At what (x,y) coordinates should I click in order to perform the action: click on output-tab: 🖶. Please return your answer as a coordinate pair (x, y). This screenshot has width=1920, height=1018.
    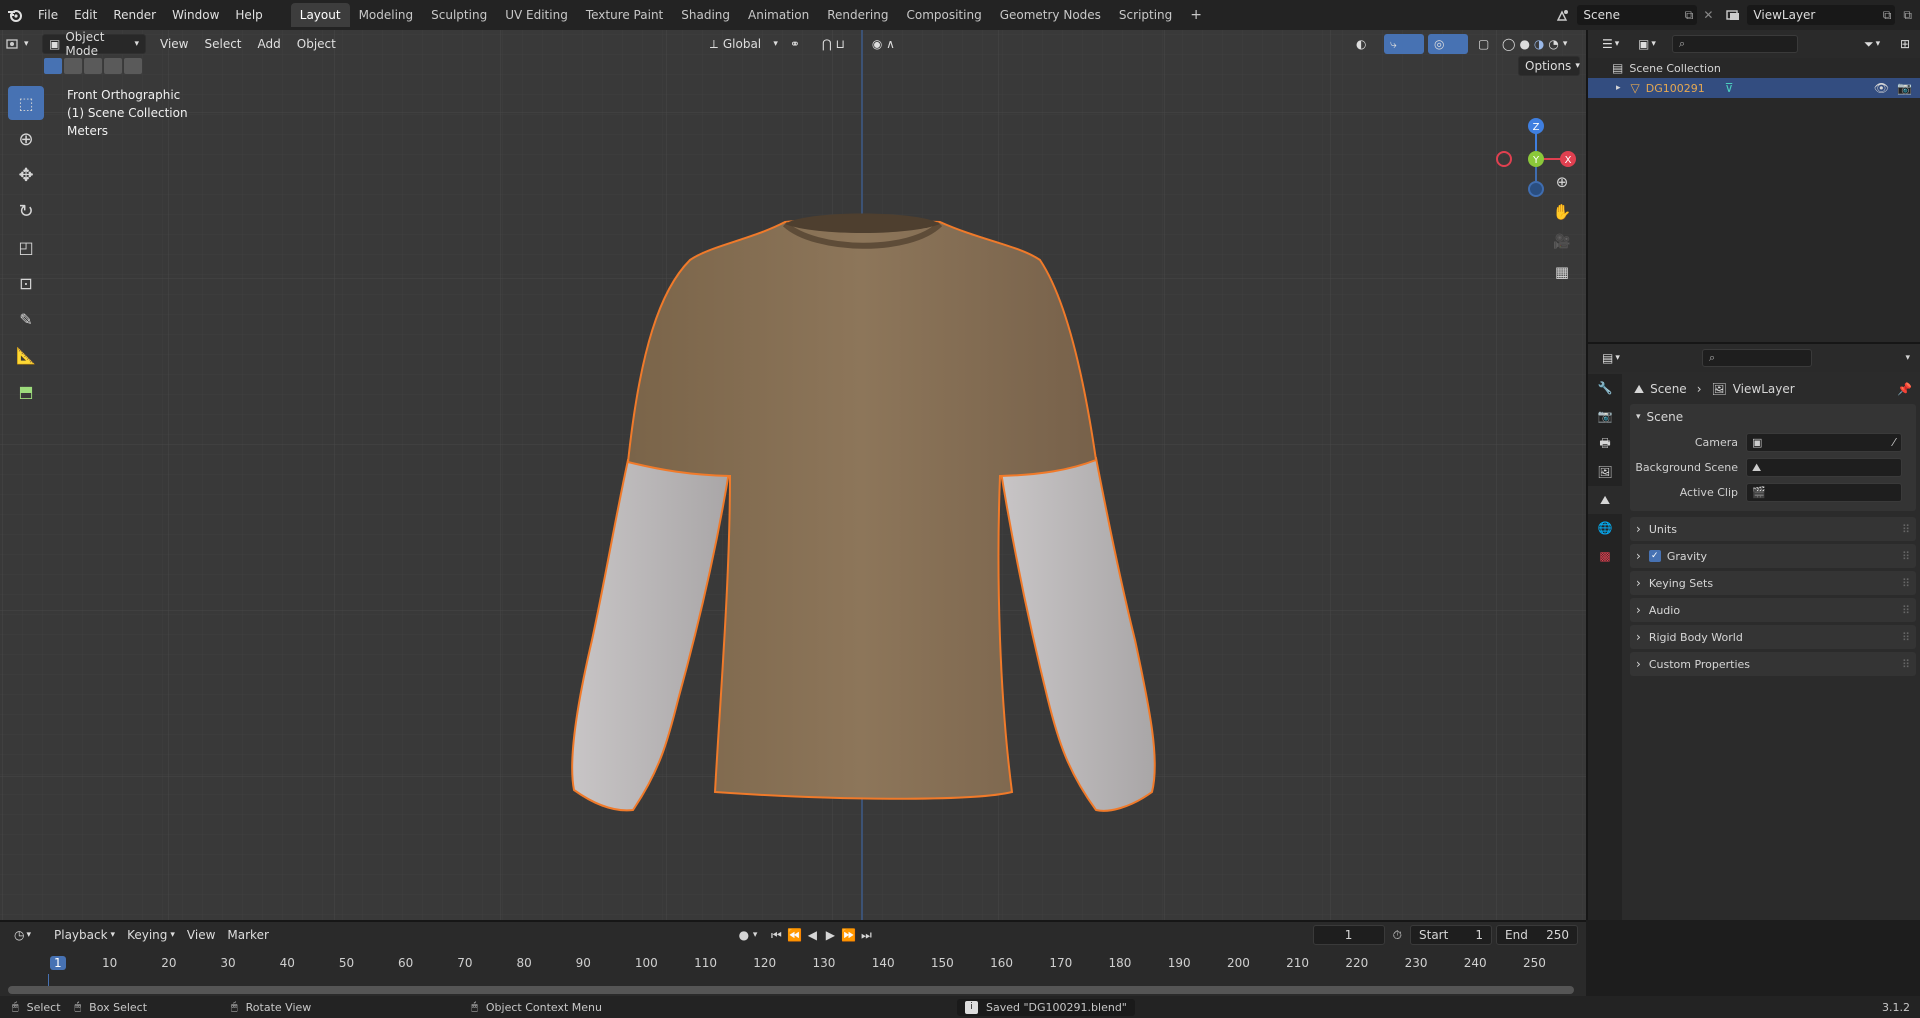
    Looking at the image, I should click on (1605, 444).